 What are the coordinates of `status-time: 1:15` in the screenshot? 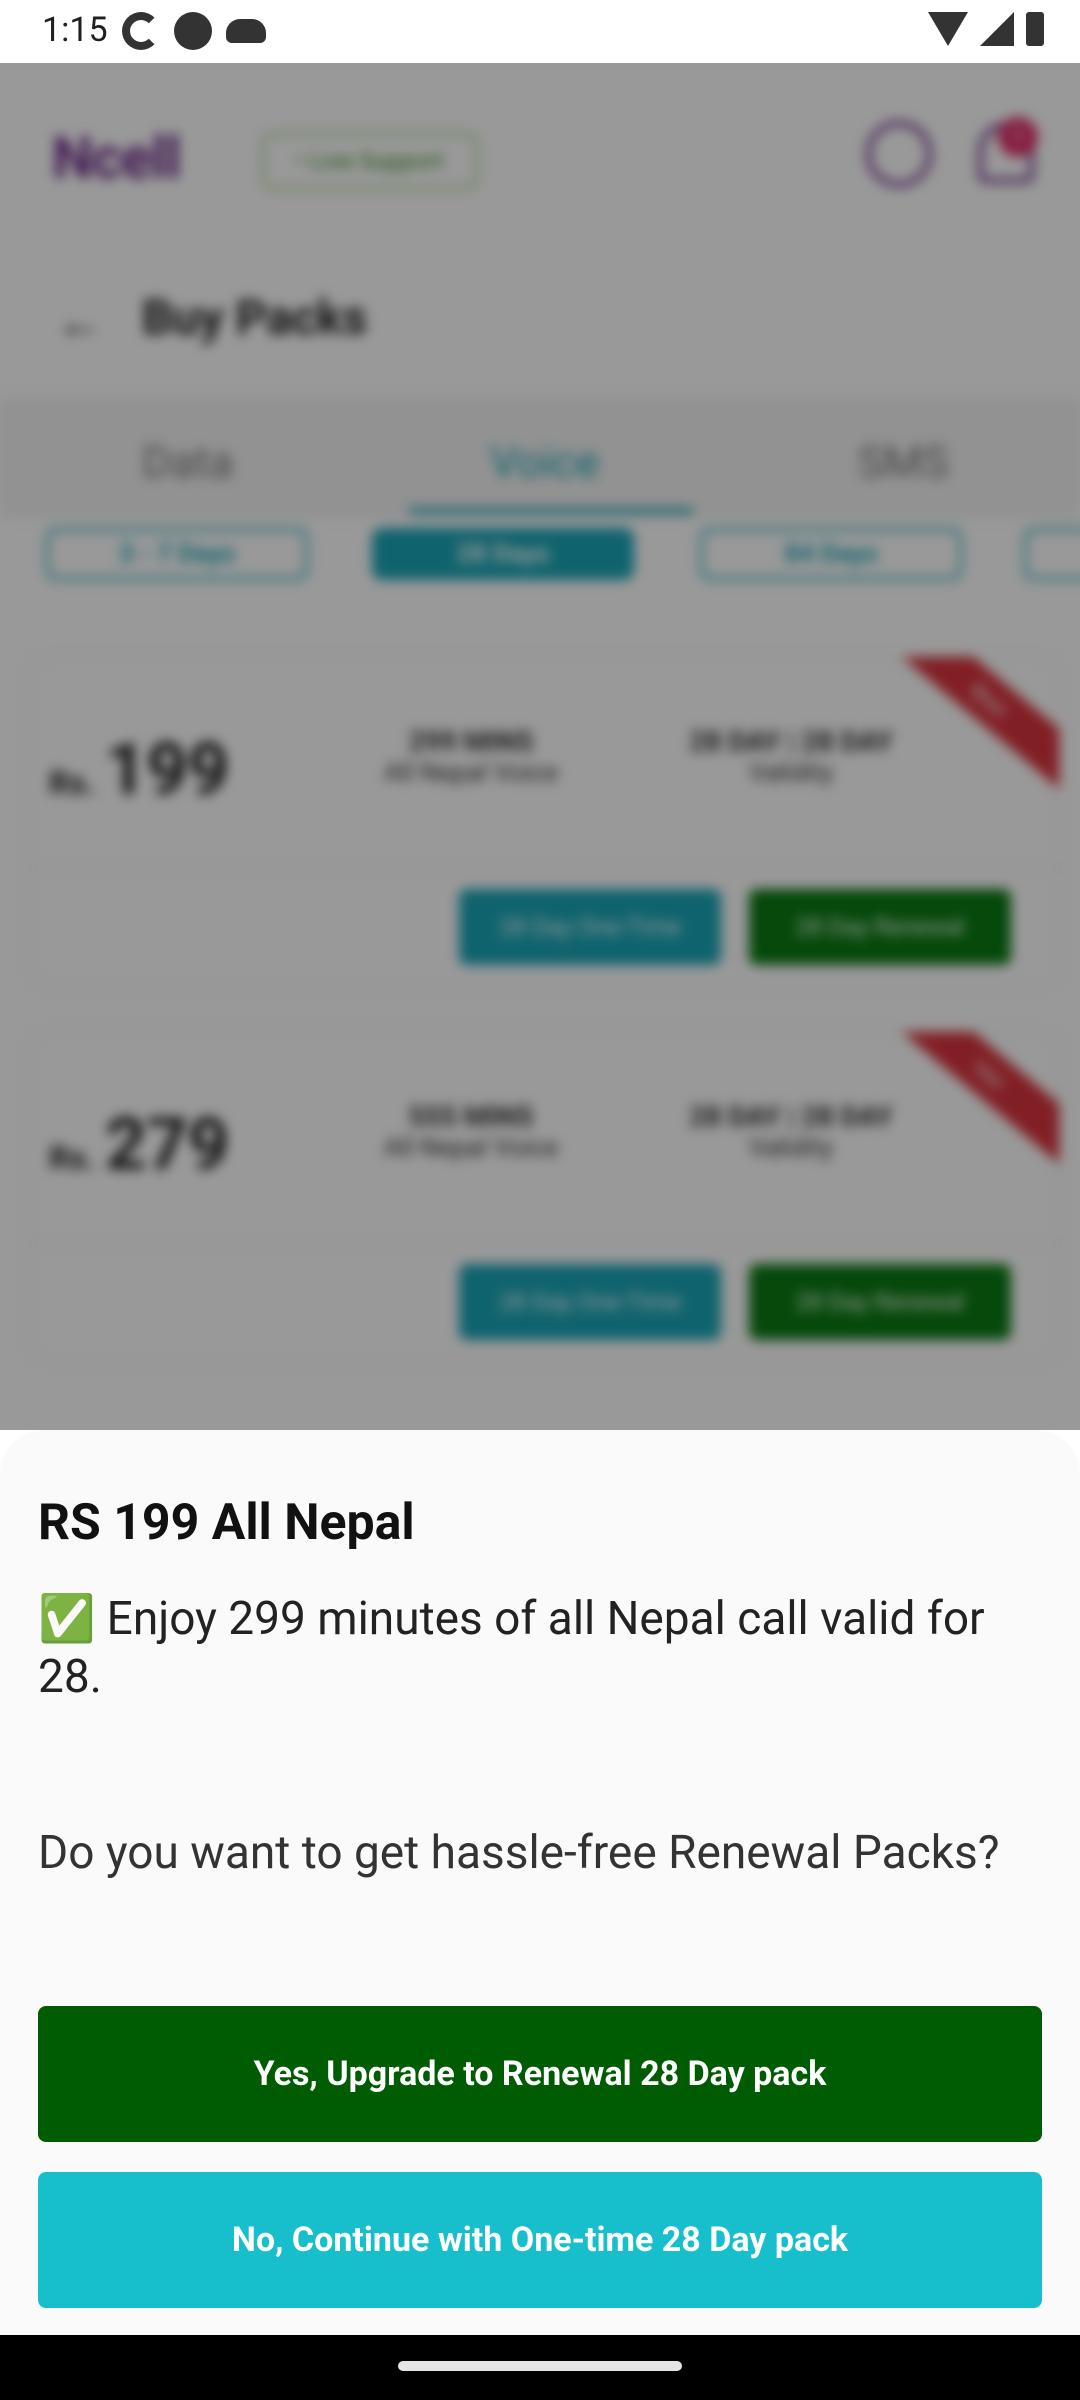 It's located at (75, 30).